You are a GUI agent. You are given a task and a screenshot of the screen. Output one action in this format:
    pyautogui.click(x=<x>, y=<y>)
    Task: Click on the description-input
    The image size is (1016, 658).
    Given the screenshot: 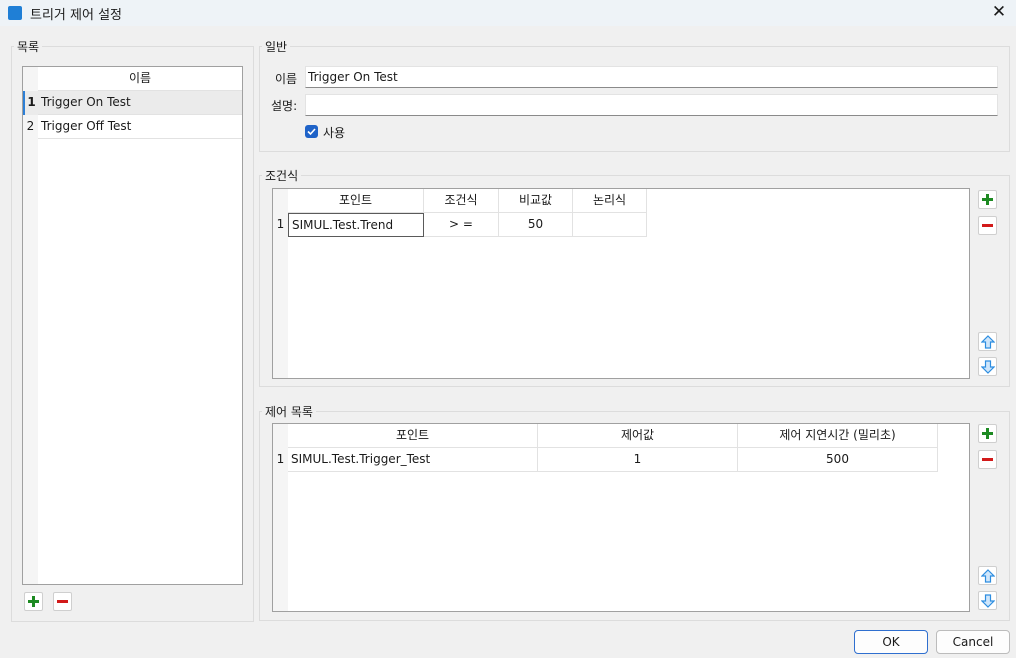 What is the action you would take?
    pyautogui.click(x=651, y=105)
    